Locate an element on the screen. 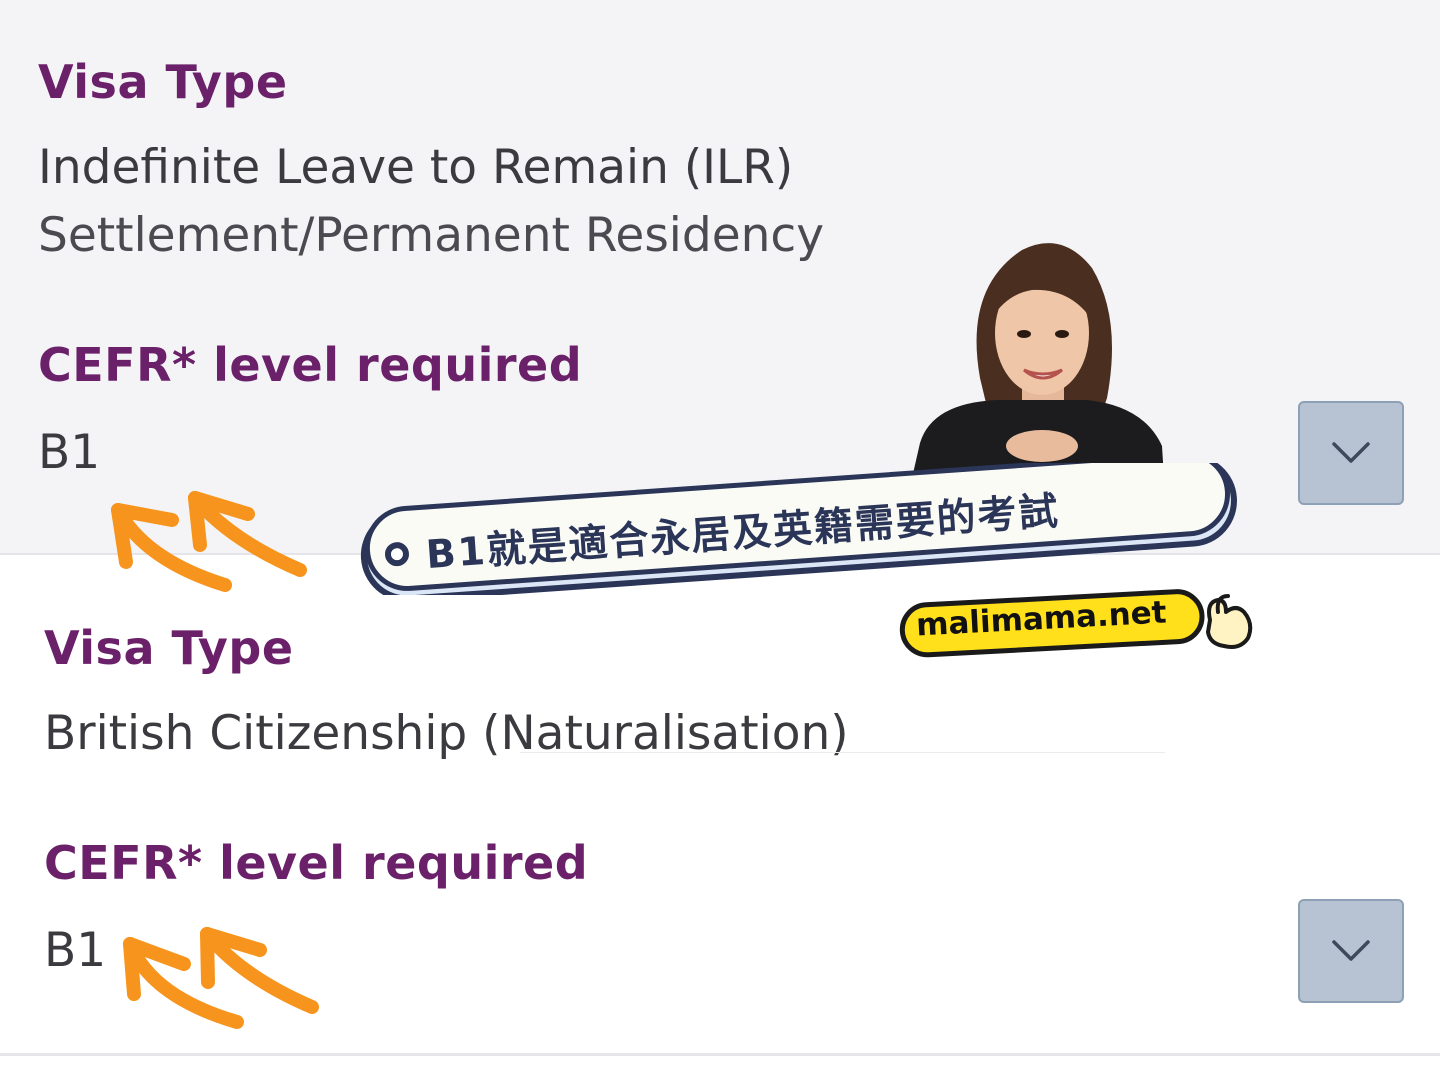  site-tag: malimama.net is located at coordinates (1077, 620).